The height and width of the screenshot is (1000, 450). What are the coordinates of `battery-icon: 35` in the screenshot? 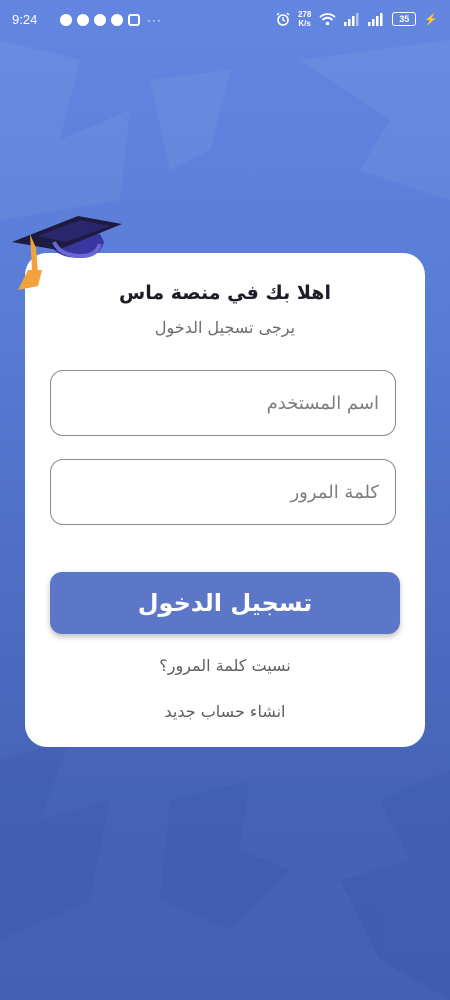 It's located at (404, 19).